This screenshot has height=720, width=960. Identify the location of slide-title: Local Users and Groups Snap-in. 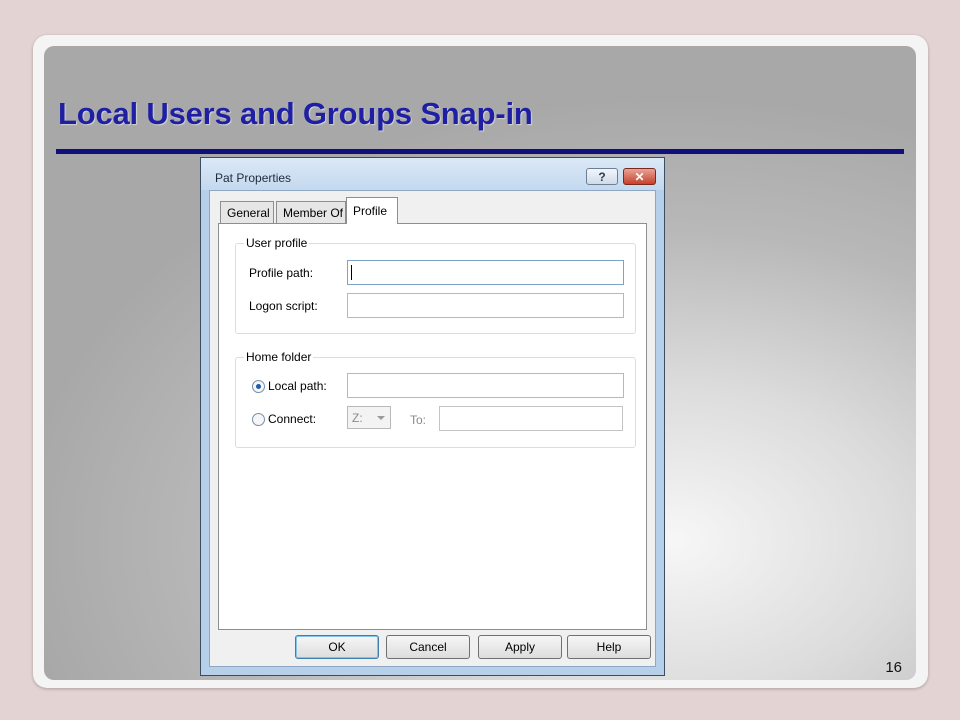
(295, 113).